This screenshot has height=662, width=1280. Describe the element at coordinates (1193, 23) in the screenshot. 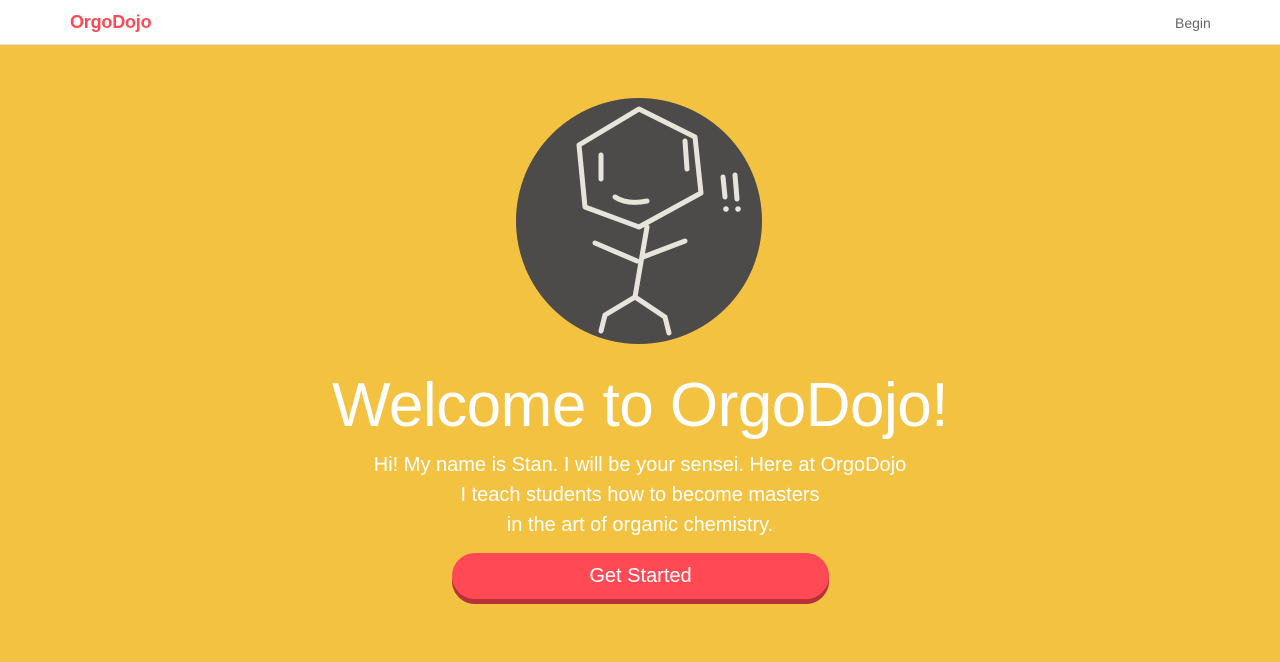

I see `begin-link: Begin` at that location.